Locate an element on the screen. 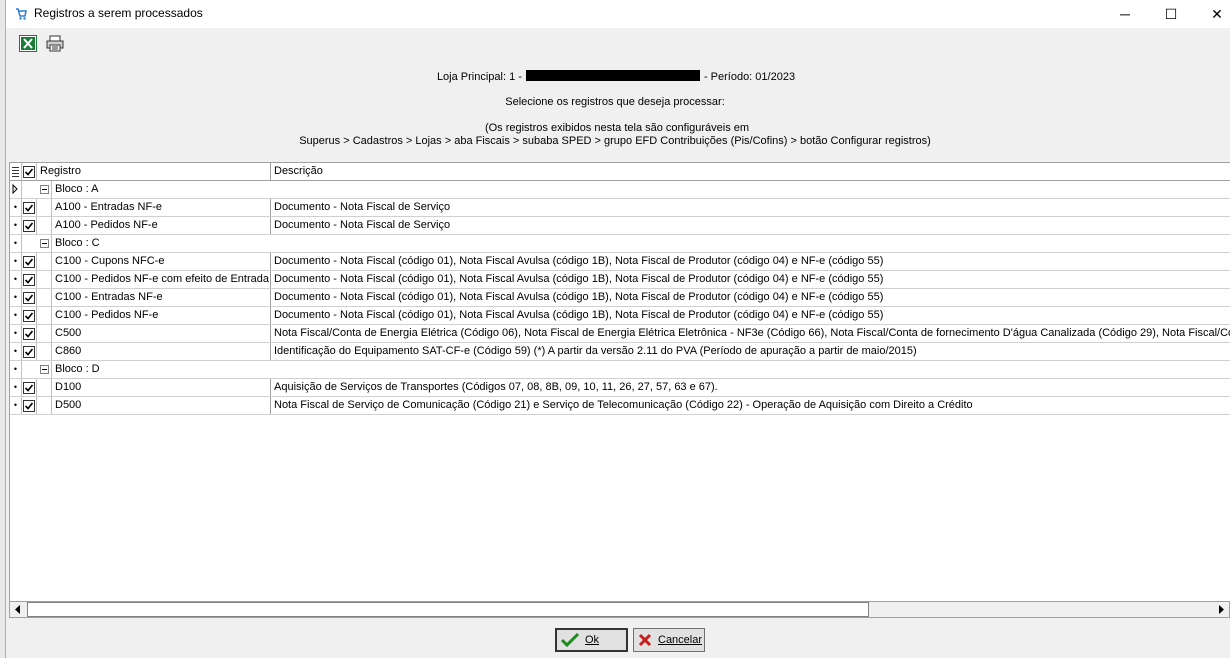 This screenshot has height=658, width=1230. cancel-button: Cancelar is located at coordinates (669, 640).